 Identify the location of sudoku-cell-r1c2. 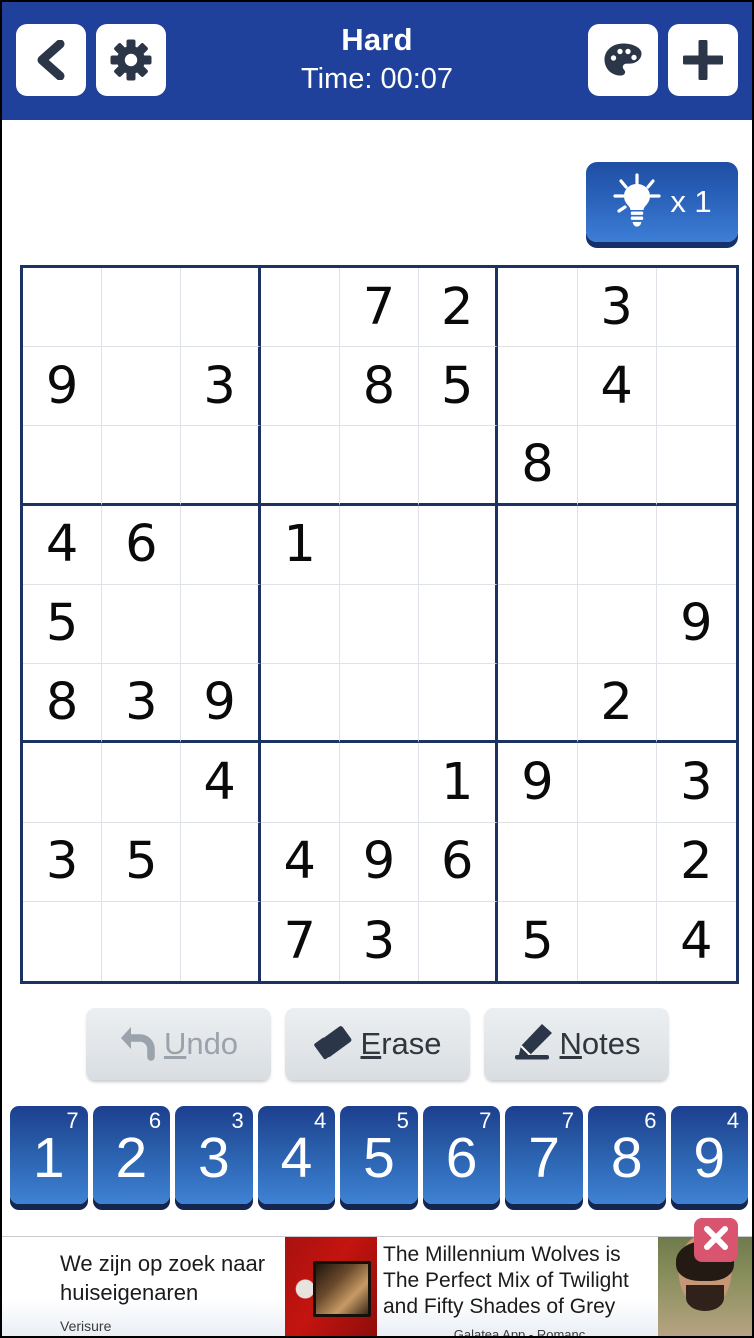
(142, 308).